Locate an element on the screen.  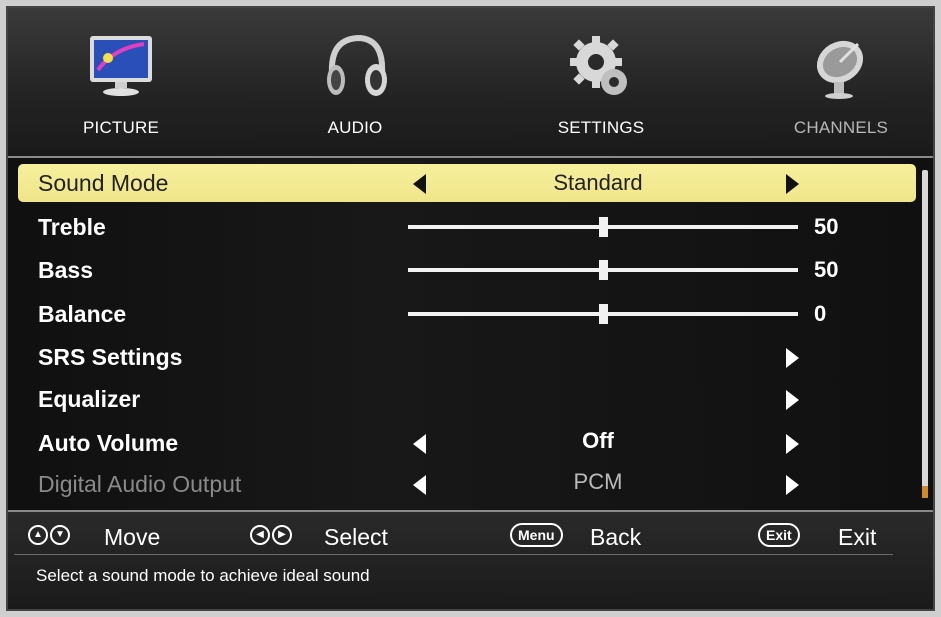
exit-key-icon: Exit is located at coordinates (779, 535).